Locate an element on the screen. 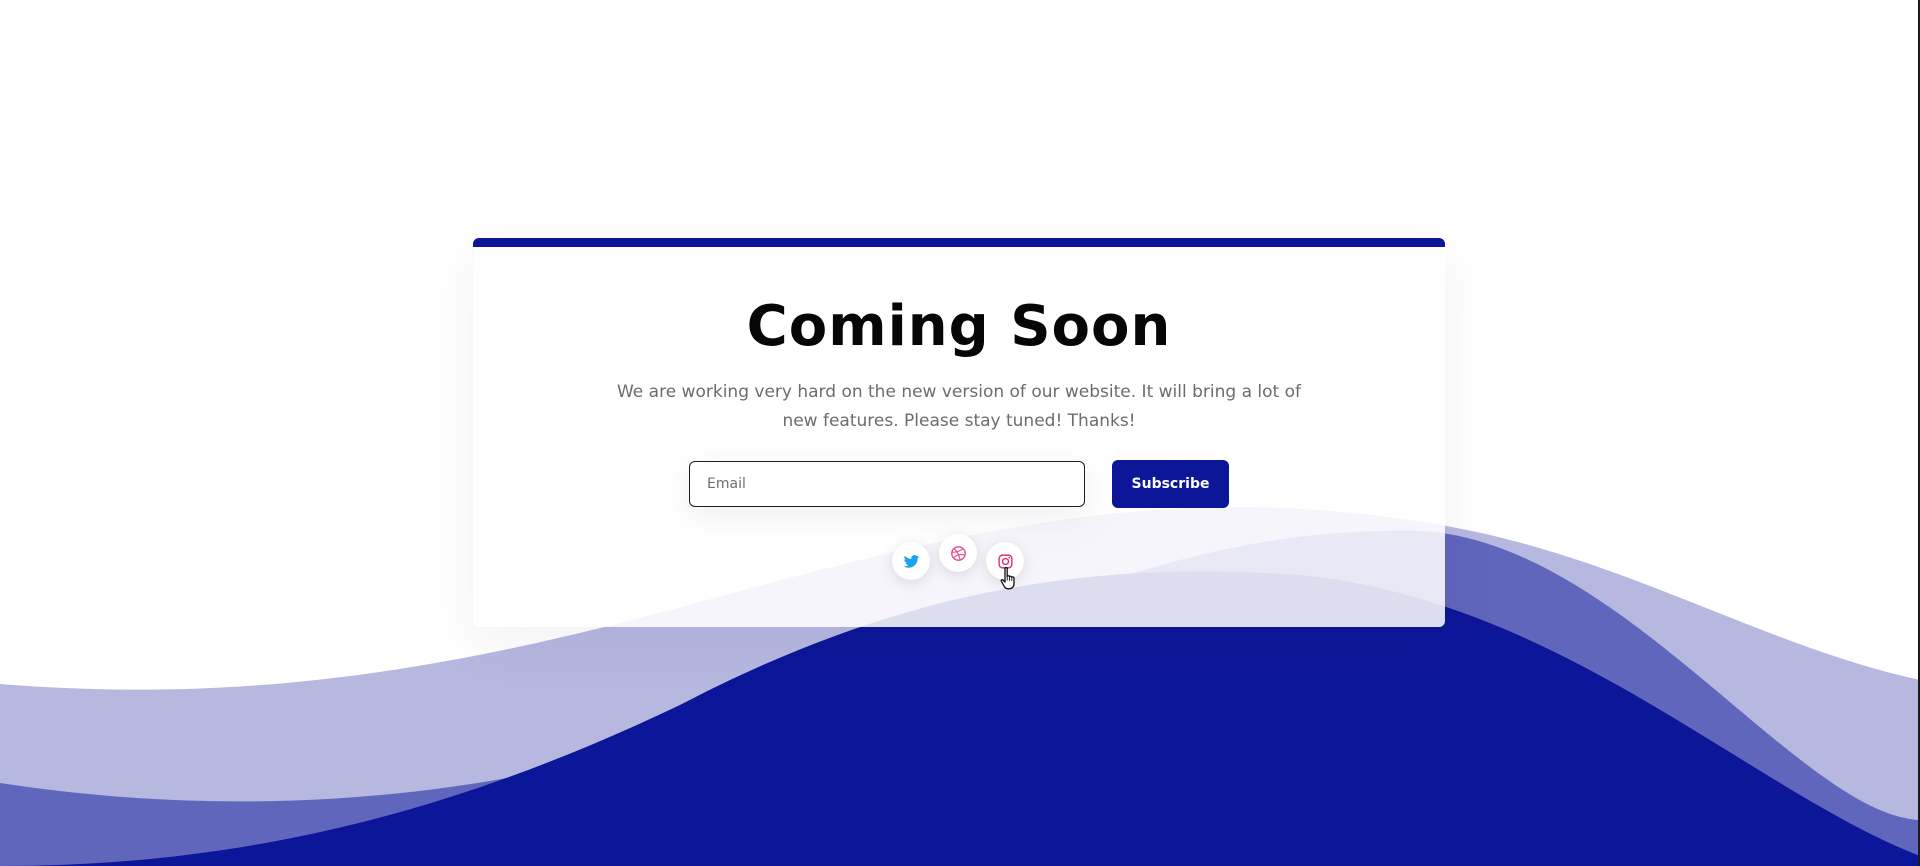  email-input is located at coordinates (887, 484).